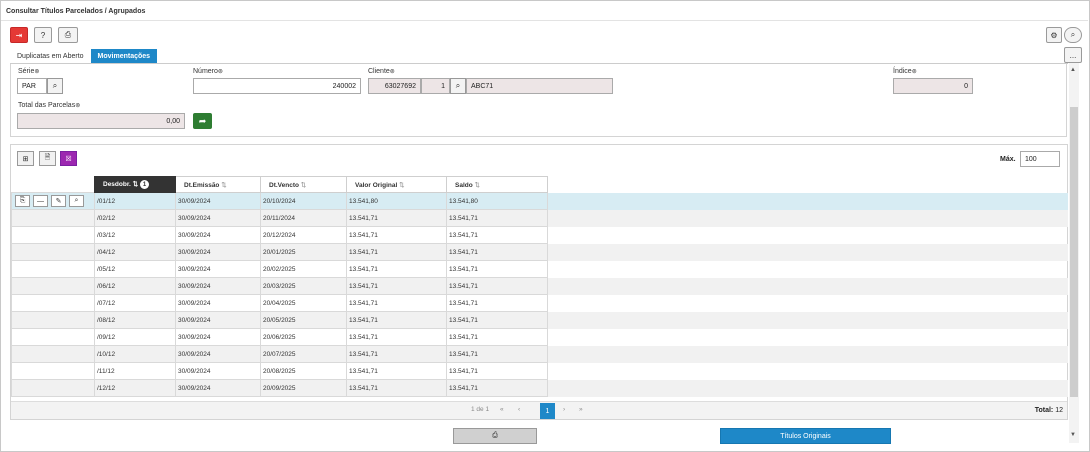 This screenshot has height=452, width=1090. Describe the element at coordinates (1074, 252) in the screenshot. I see `scrollbar-thumb` at that location.